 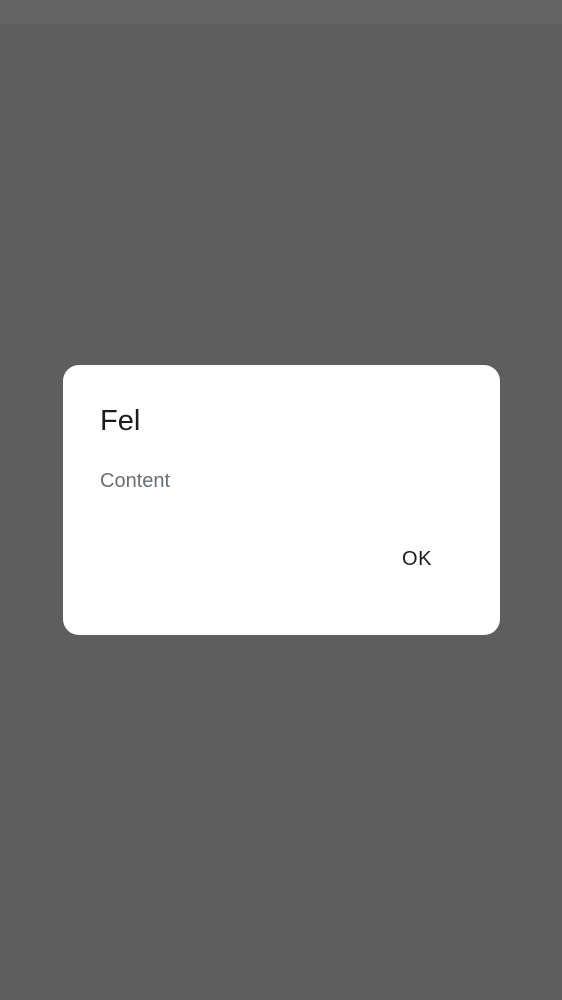 I want to click on dialog-title: Fel, so click(x=120, y=421).